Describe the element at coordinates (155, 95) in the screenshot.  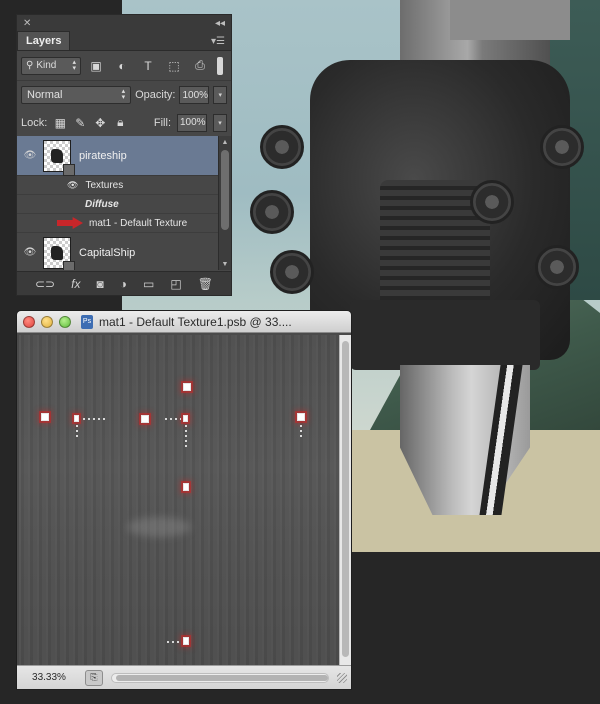
I see `opacity-label: Opacity:` at that location.